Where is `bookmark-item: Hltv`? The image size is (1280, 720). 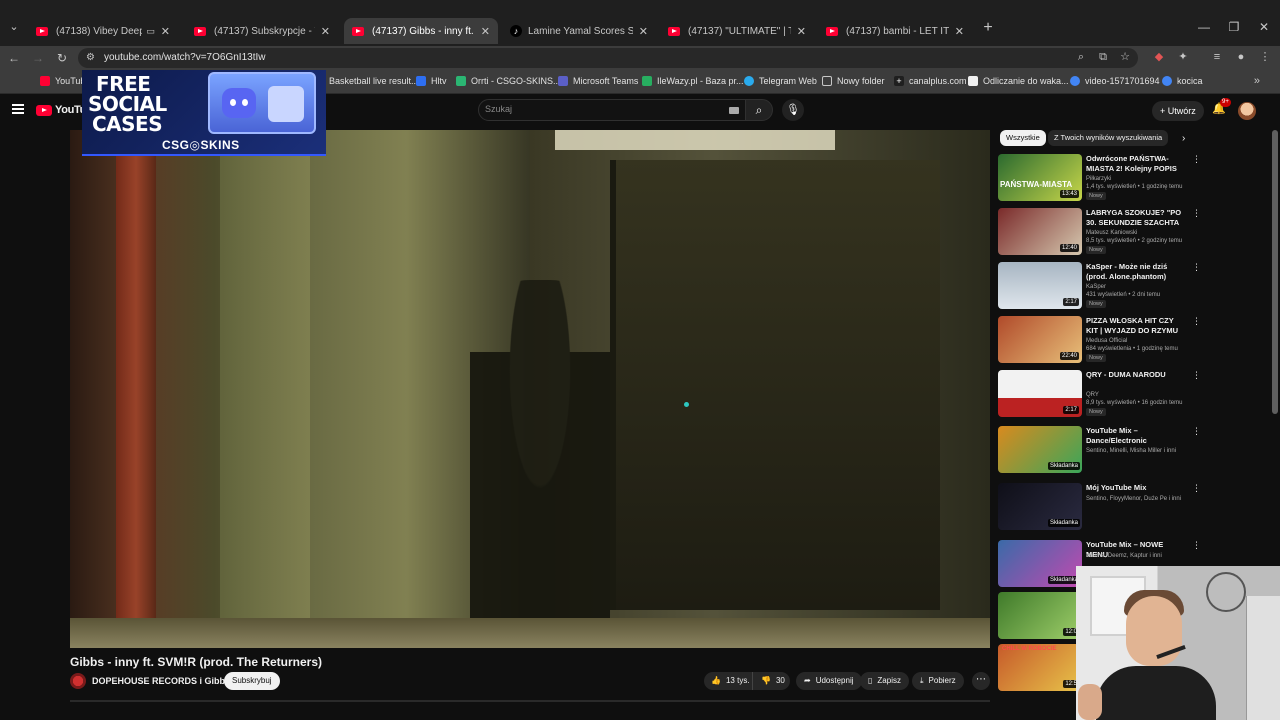 bookmark-item: Hltv is located at coordinates (431, 81).